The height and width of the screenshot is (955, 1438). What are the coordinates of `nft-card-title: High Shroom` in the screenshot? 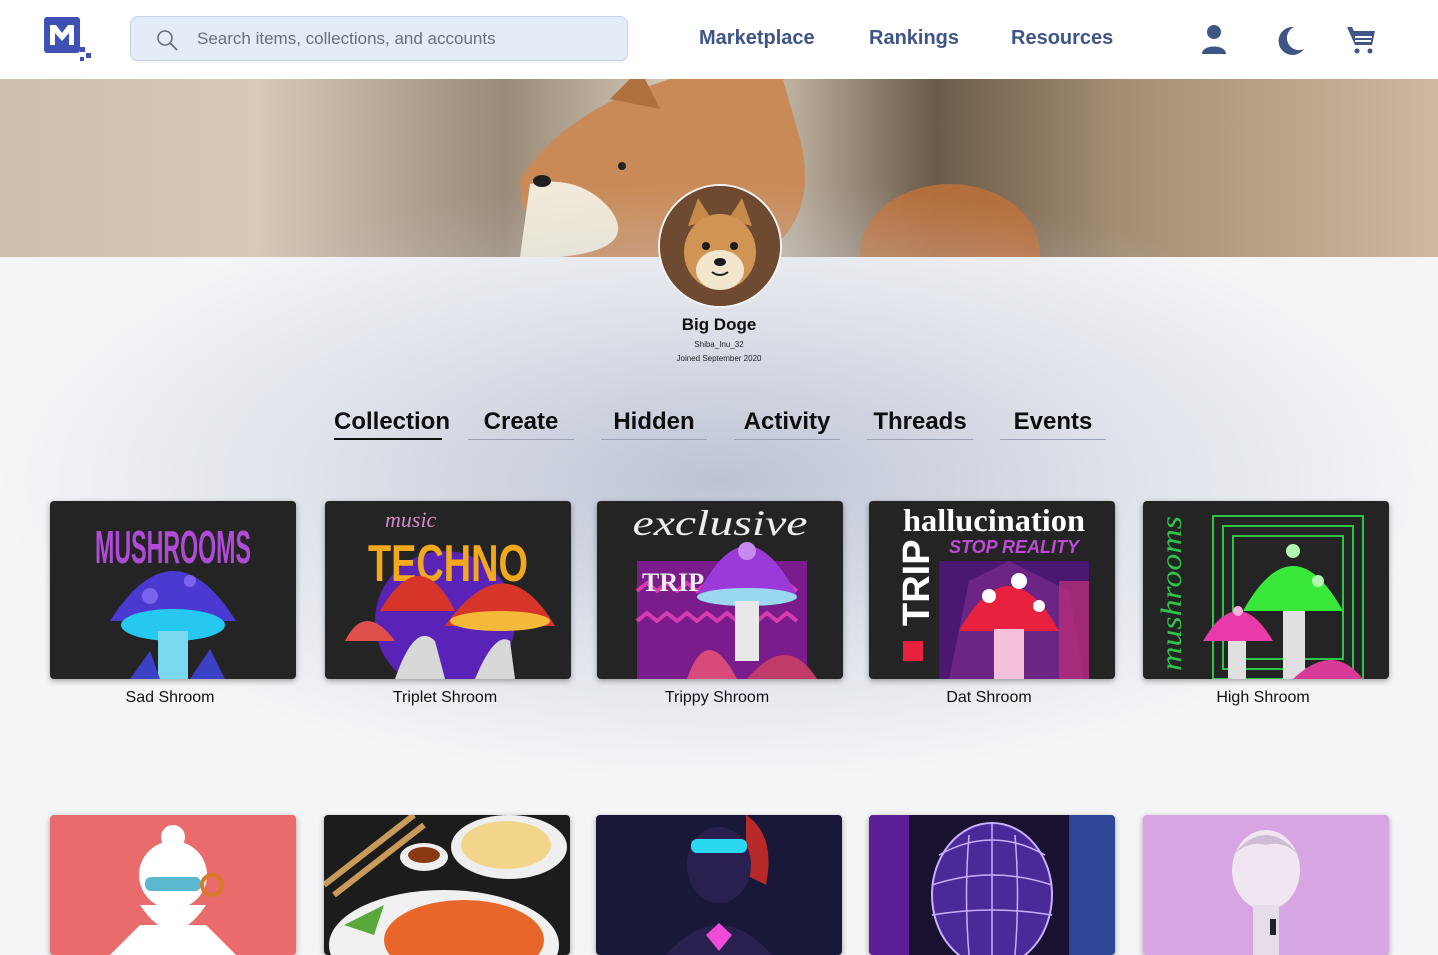 It's located at (1263, 698).